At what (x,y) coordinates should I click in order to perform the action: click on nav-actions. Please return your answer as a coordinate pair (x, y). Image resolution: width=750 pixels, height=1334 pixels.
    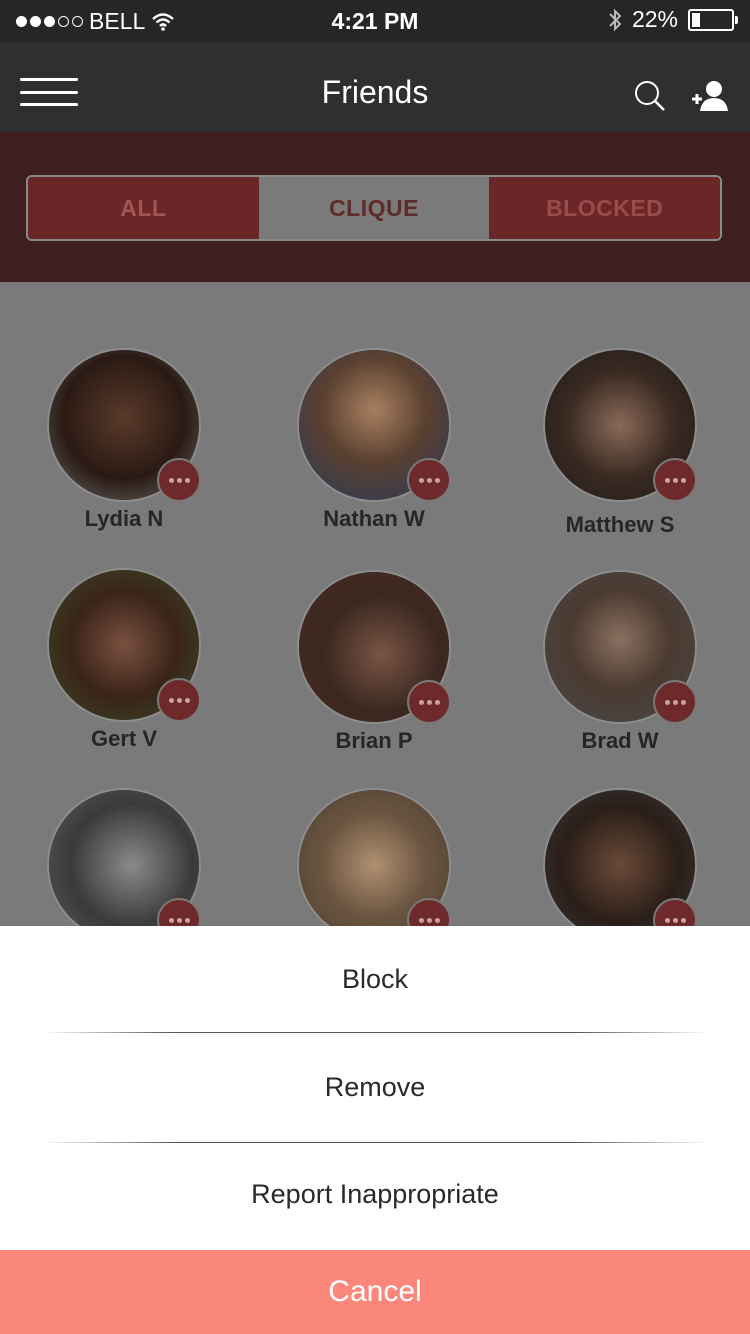
    Looking at the image, I should click on (680, 96).